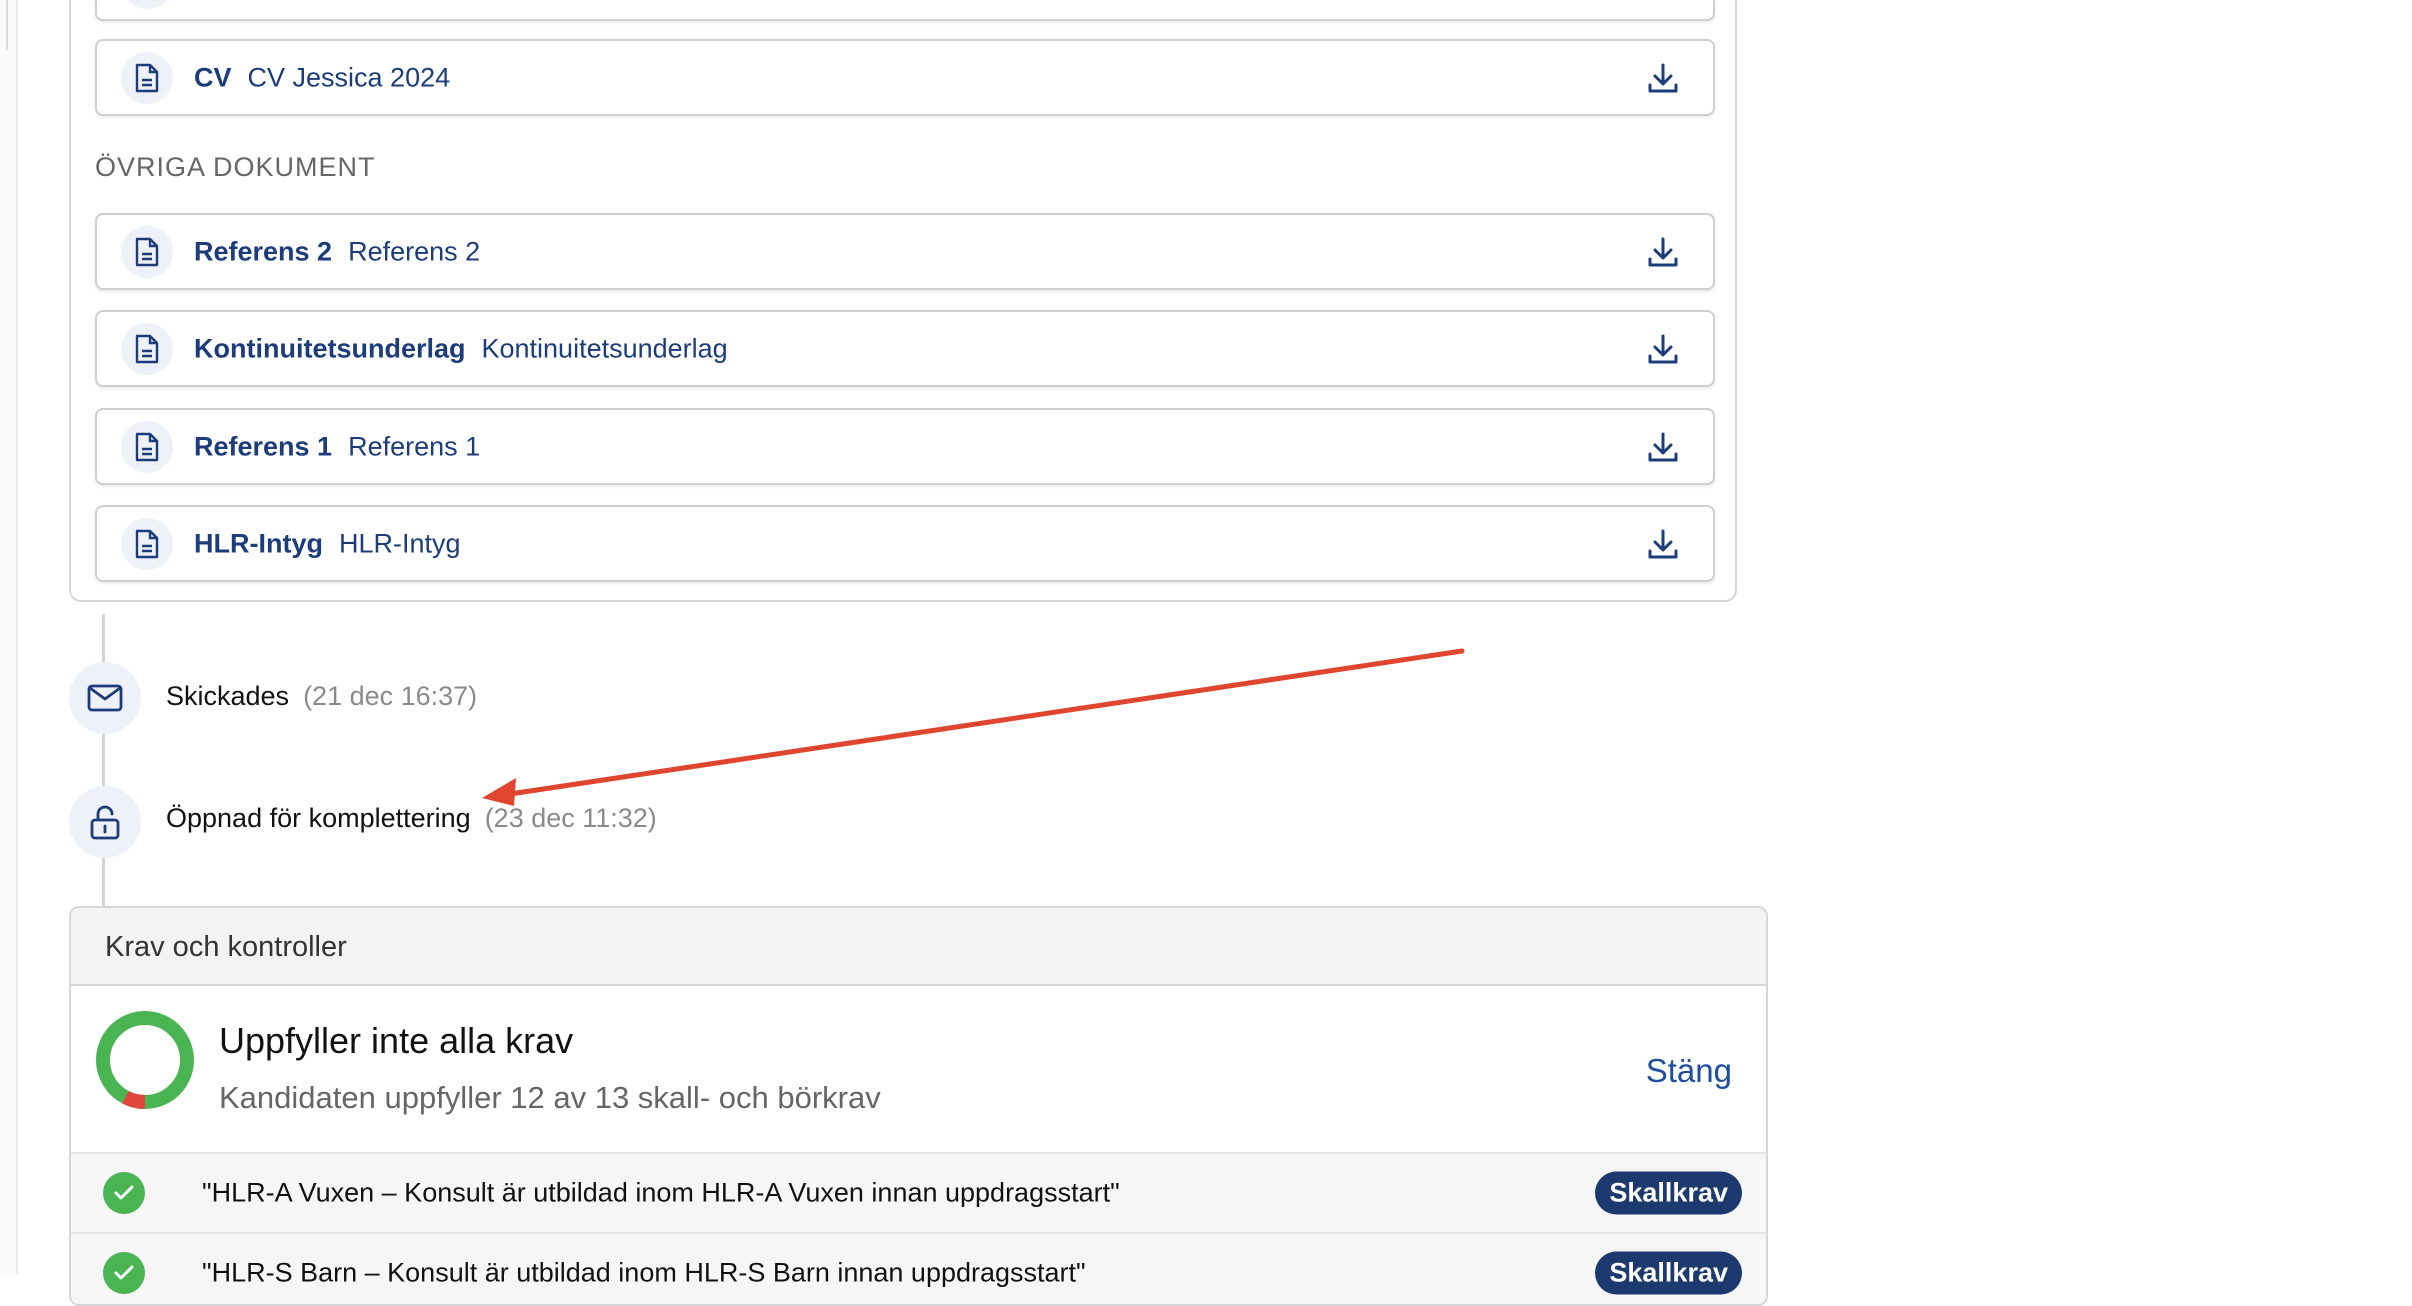  Describe the element at coordinates (905, 251) in the screenshot. I see `document-row-referens-2: Referens 2 Referens 2` at that location.